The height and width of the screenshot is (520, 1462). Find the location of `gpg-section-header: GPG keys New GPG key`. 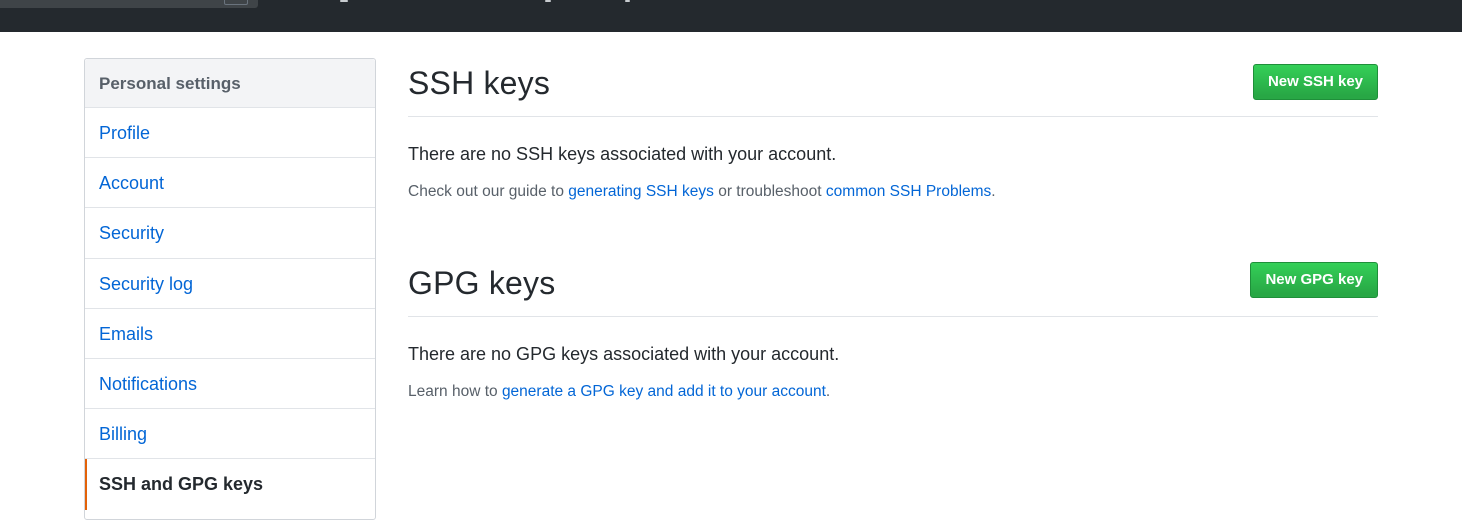

gpg-section-header: GPG keys New GPG key is located at coordinates (893, 287).